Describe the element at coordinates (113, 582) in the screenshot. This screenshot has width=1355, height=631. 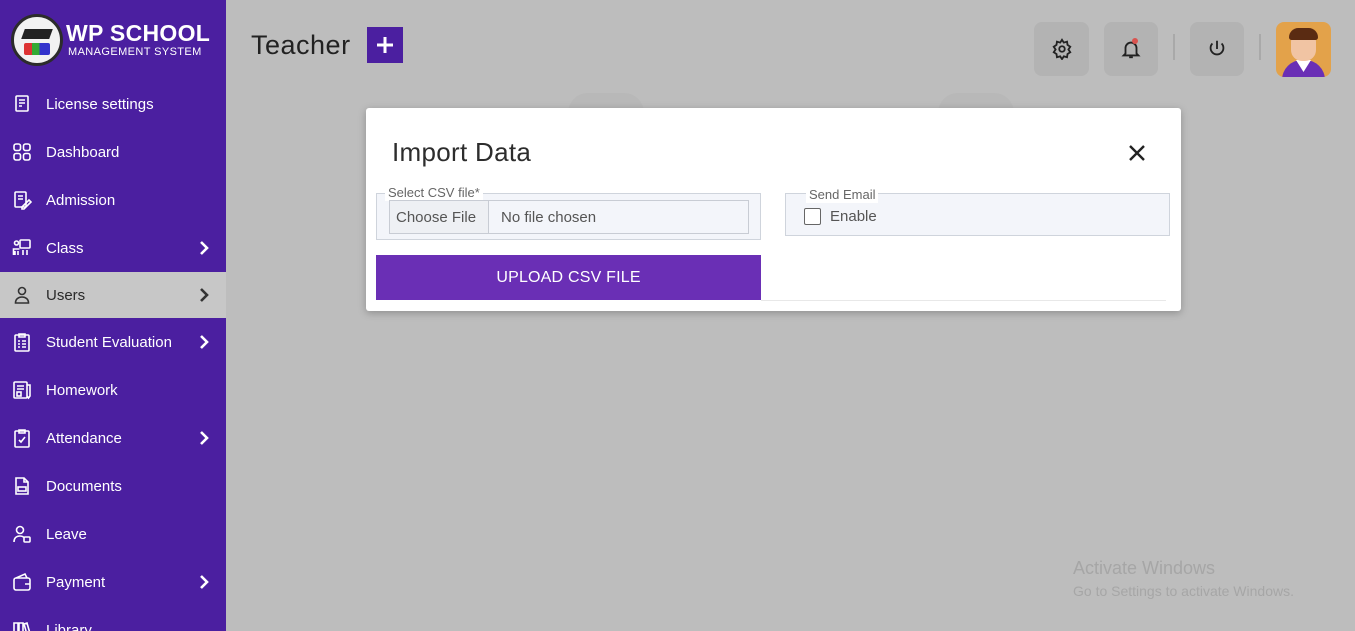
I see `sidebar-item-payment: Payment` at that location.